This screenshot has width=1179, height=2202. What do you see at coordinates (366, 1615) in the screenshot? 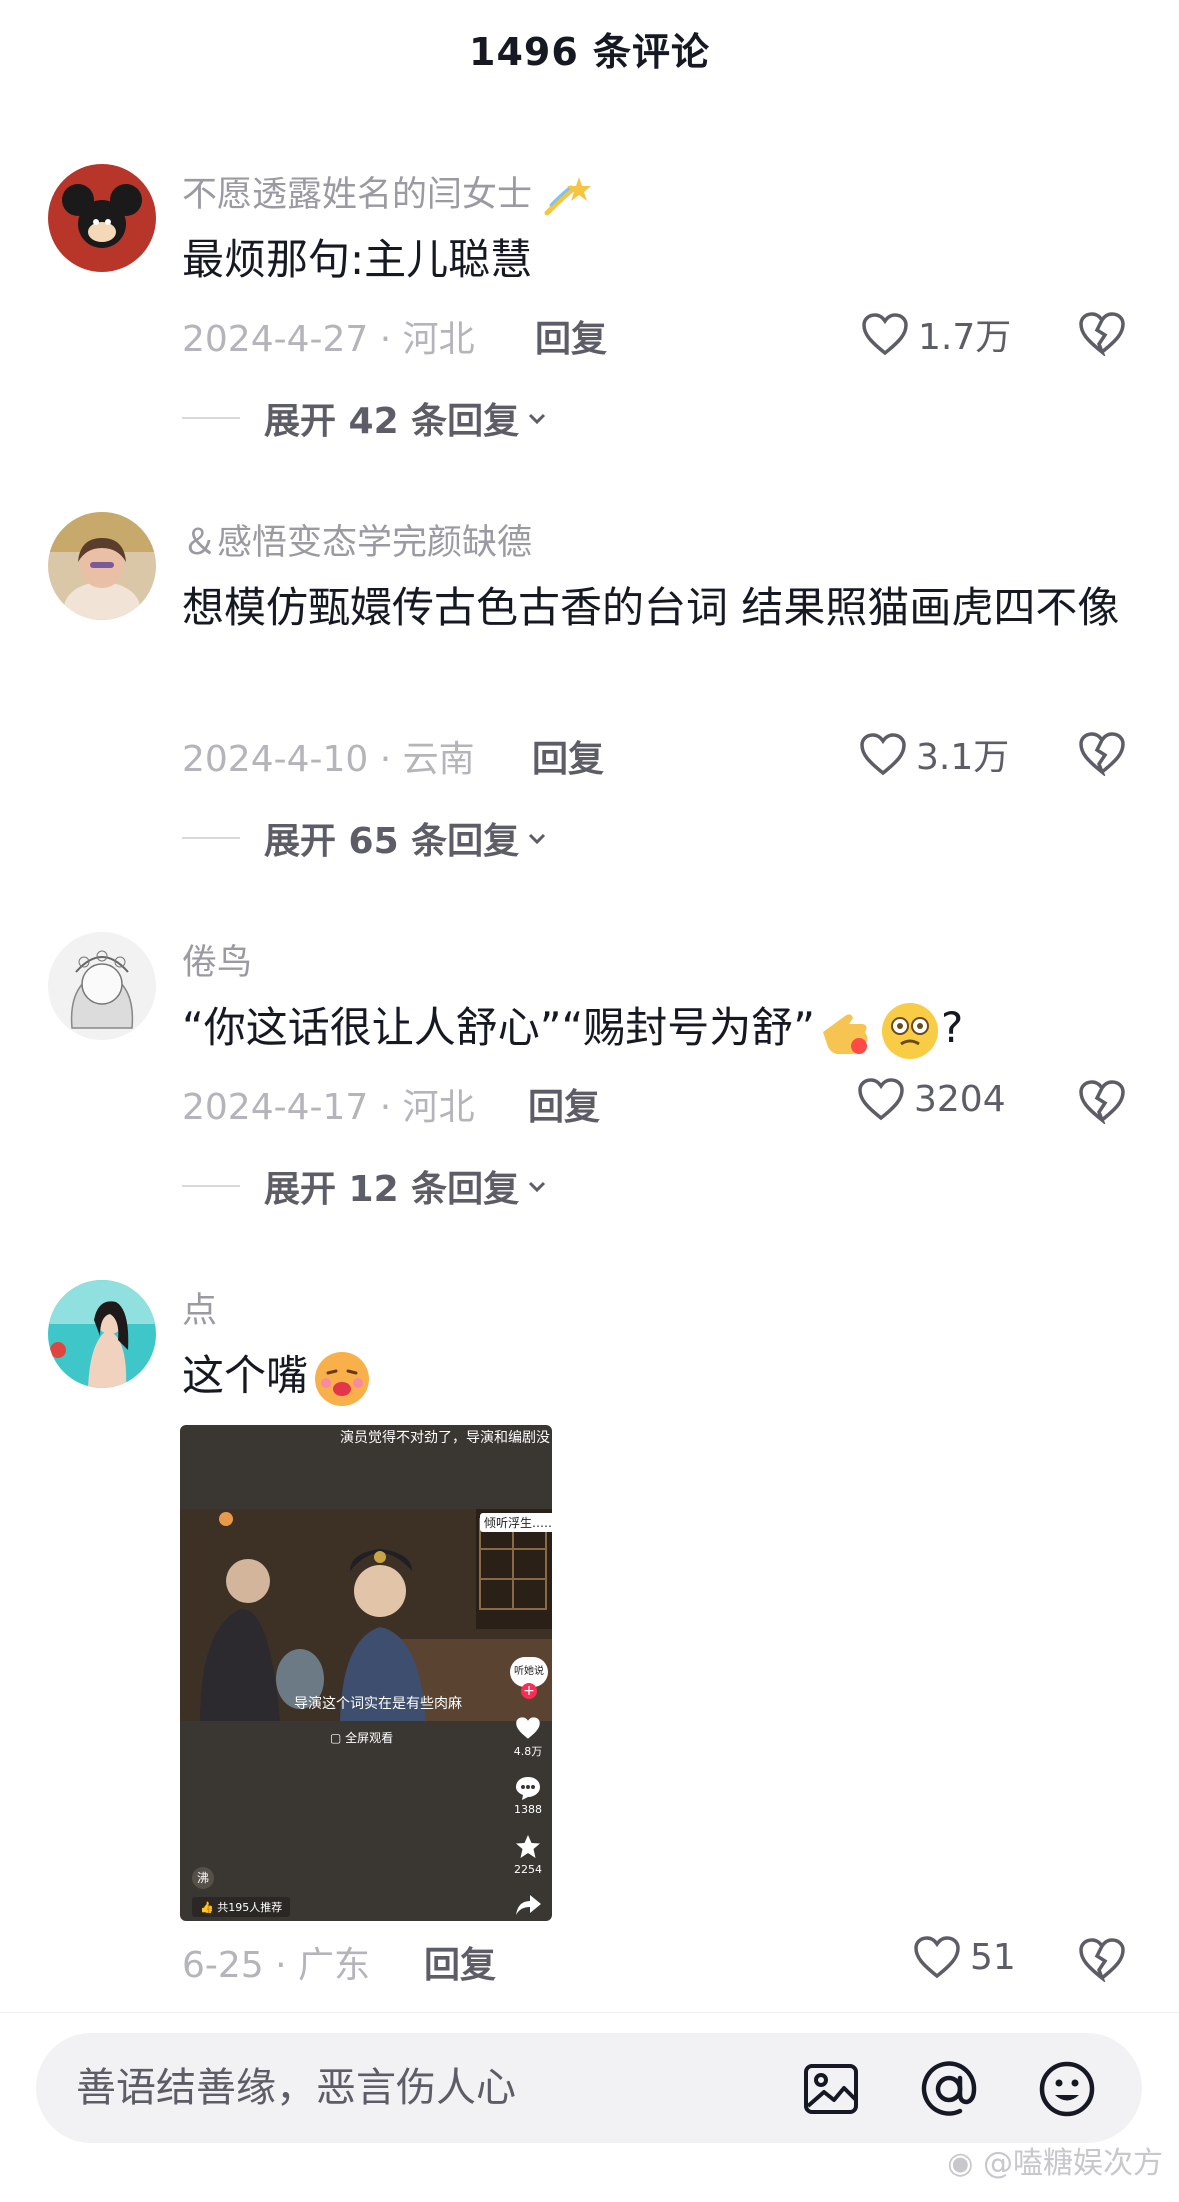
I see `video-scene` at bounding box center [366, 1615].